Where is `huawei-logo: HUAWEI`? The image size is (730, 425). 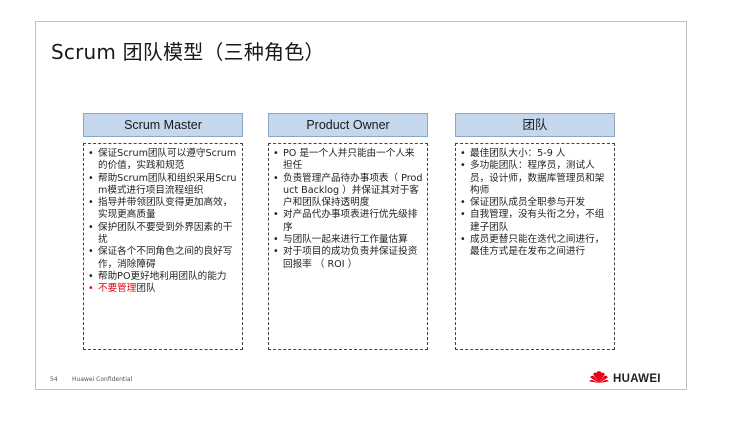 huawei-logo: HUAWEI is located at coordinates (625, 378).